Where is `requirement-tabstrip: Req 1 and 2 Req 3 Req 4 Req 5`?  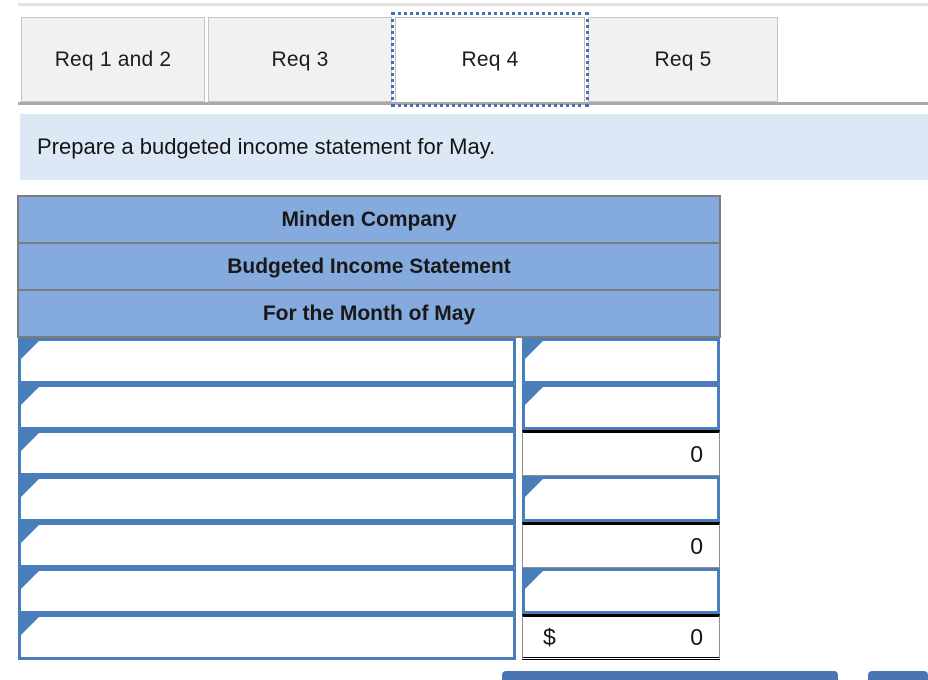
requirement-tabstrip: Req 1 and 2 Req 3 Req 4 Req 5 is located at coordinates (464, 59).